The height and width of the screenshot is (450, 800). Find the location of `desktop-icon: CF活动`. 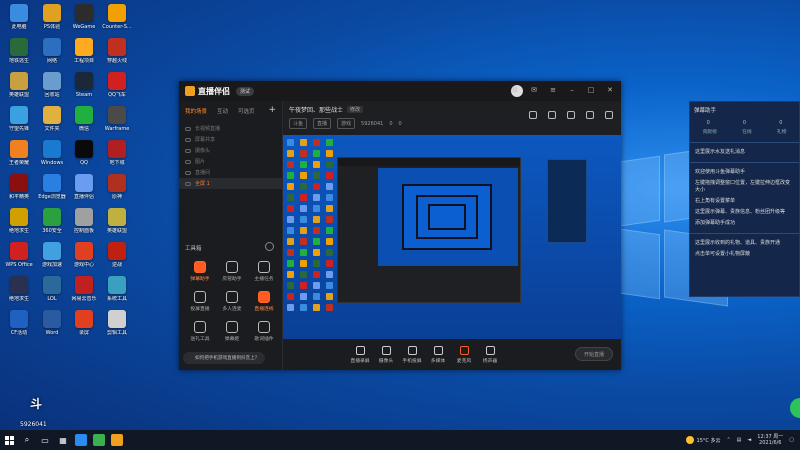

desktop-icon: CF活动 is located at coordinates (19, 323).